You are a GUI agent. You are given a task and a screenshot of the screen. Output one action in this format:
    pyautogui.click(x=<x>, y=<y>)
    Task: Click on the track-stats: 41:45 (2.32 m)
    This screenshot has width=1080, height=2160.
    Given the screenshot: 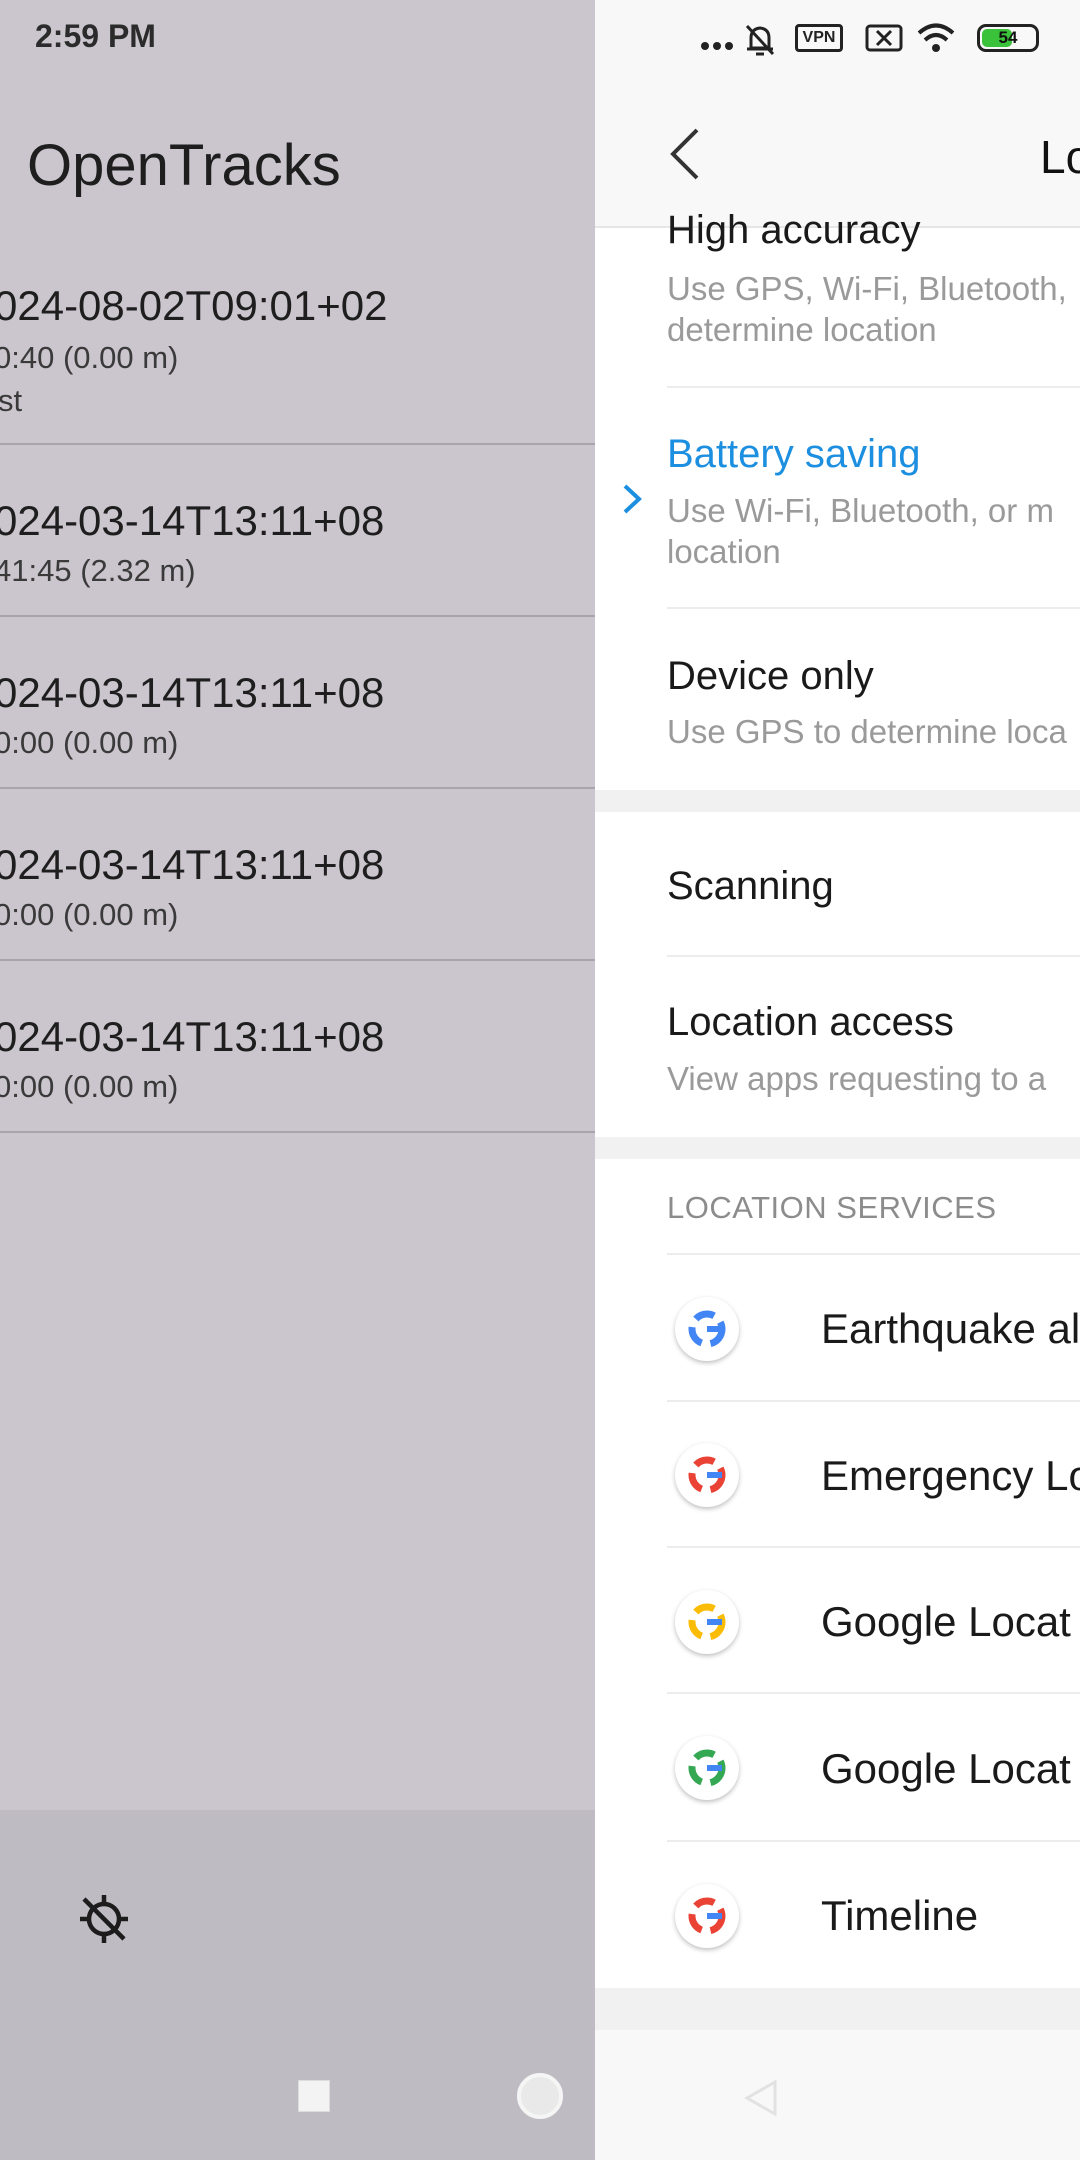 What is the action you would take?
    pyautogui.click(x=98, y=570)
    